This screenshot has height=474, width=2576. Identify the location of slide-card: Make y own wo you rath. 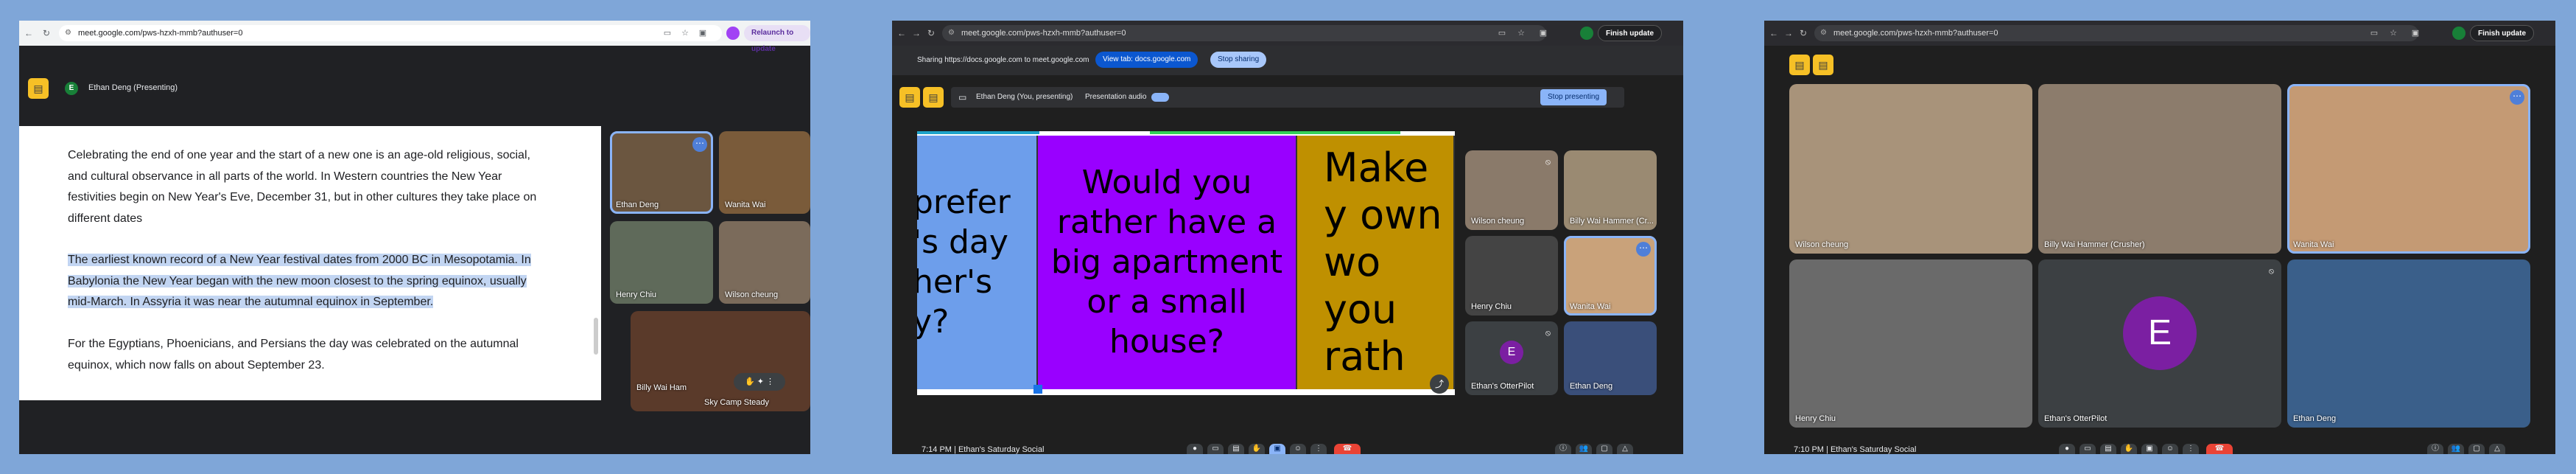
(1376, 262).